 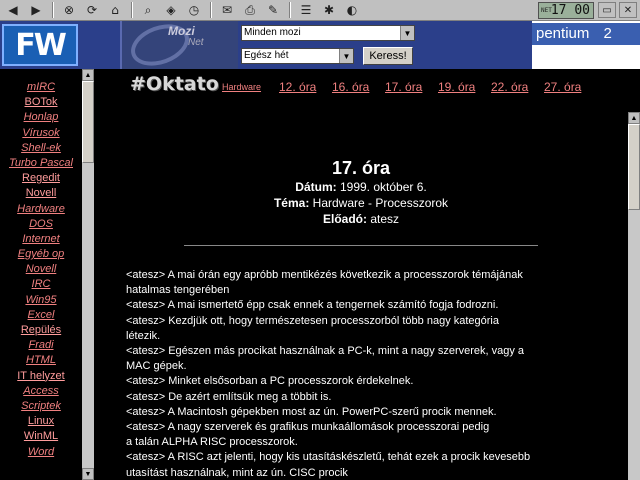 What do you see at coordinates (607, 33) in the screenshot?
I see `pentium-ad-suffix: 2` at bounding box center [607, 33].